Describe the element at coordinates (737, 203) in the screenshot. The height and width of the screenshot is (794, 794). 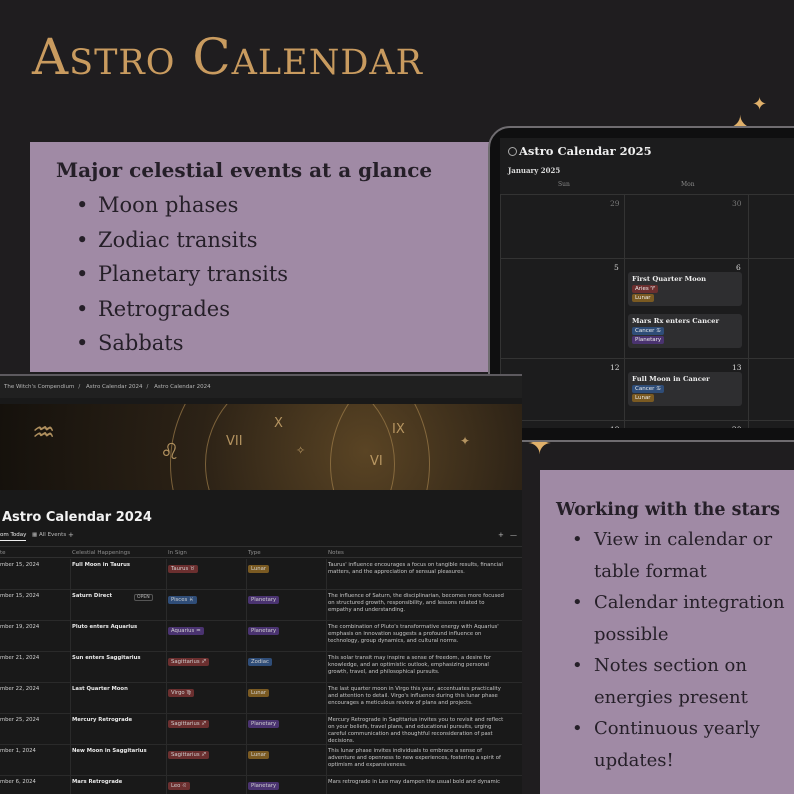
I see `day-number: 30` at that location.